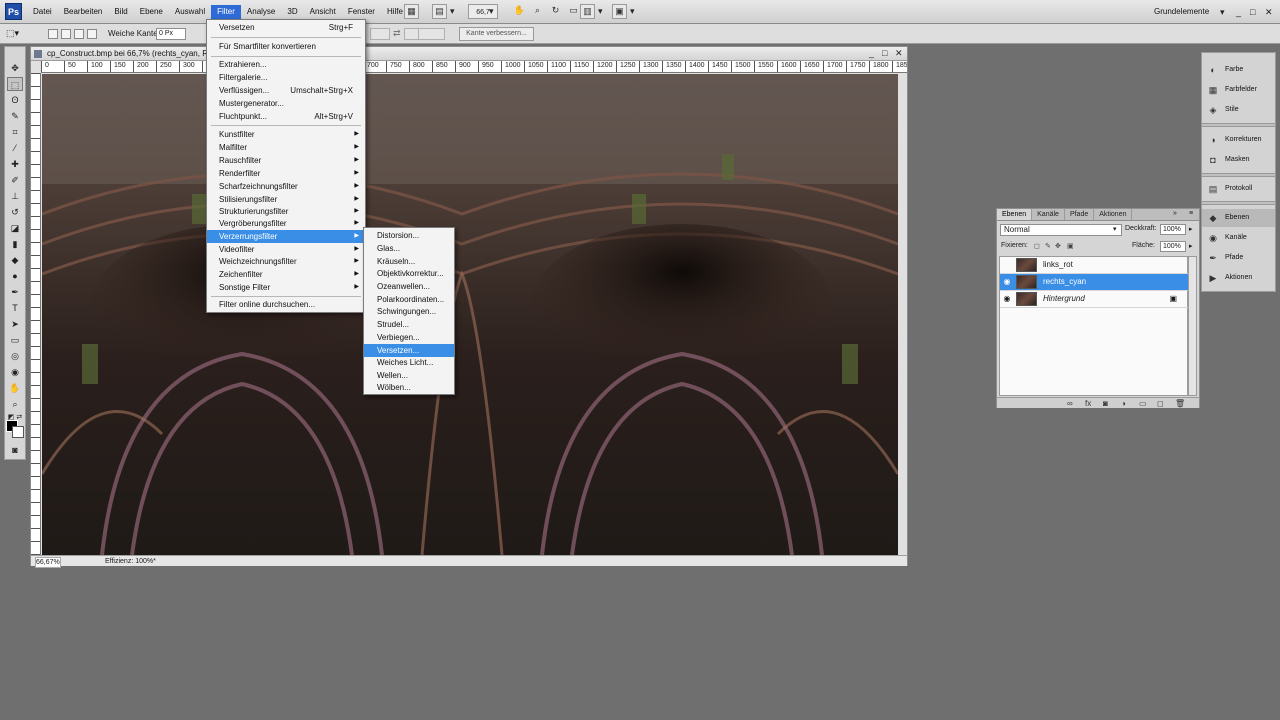  Describe the element at coordinates (130, 561) in the screenshot. I see `efficiency-readout: Effizienz: 100%*` at that location.